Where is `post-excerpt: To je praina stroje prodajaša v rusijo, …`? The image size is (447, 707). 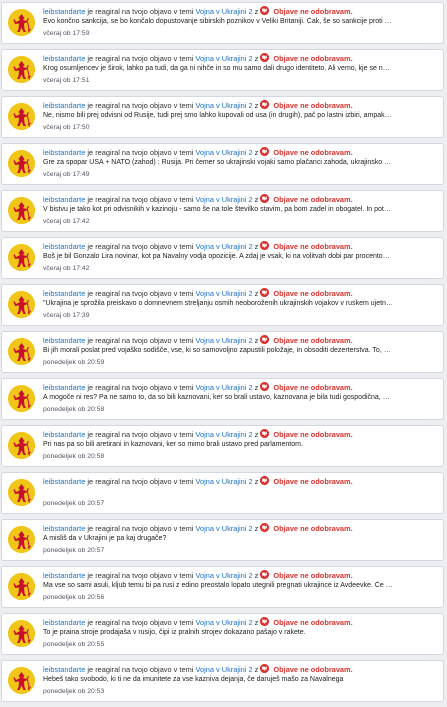
post-excerpt: To je praina stroje prodajaša v rusijo, … is located at coordinates (174, 632).